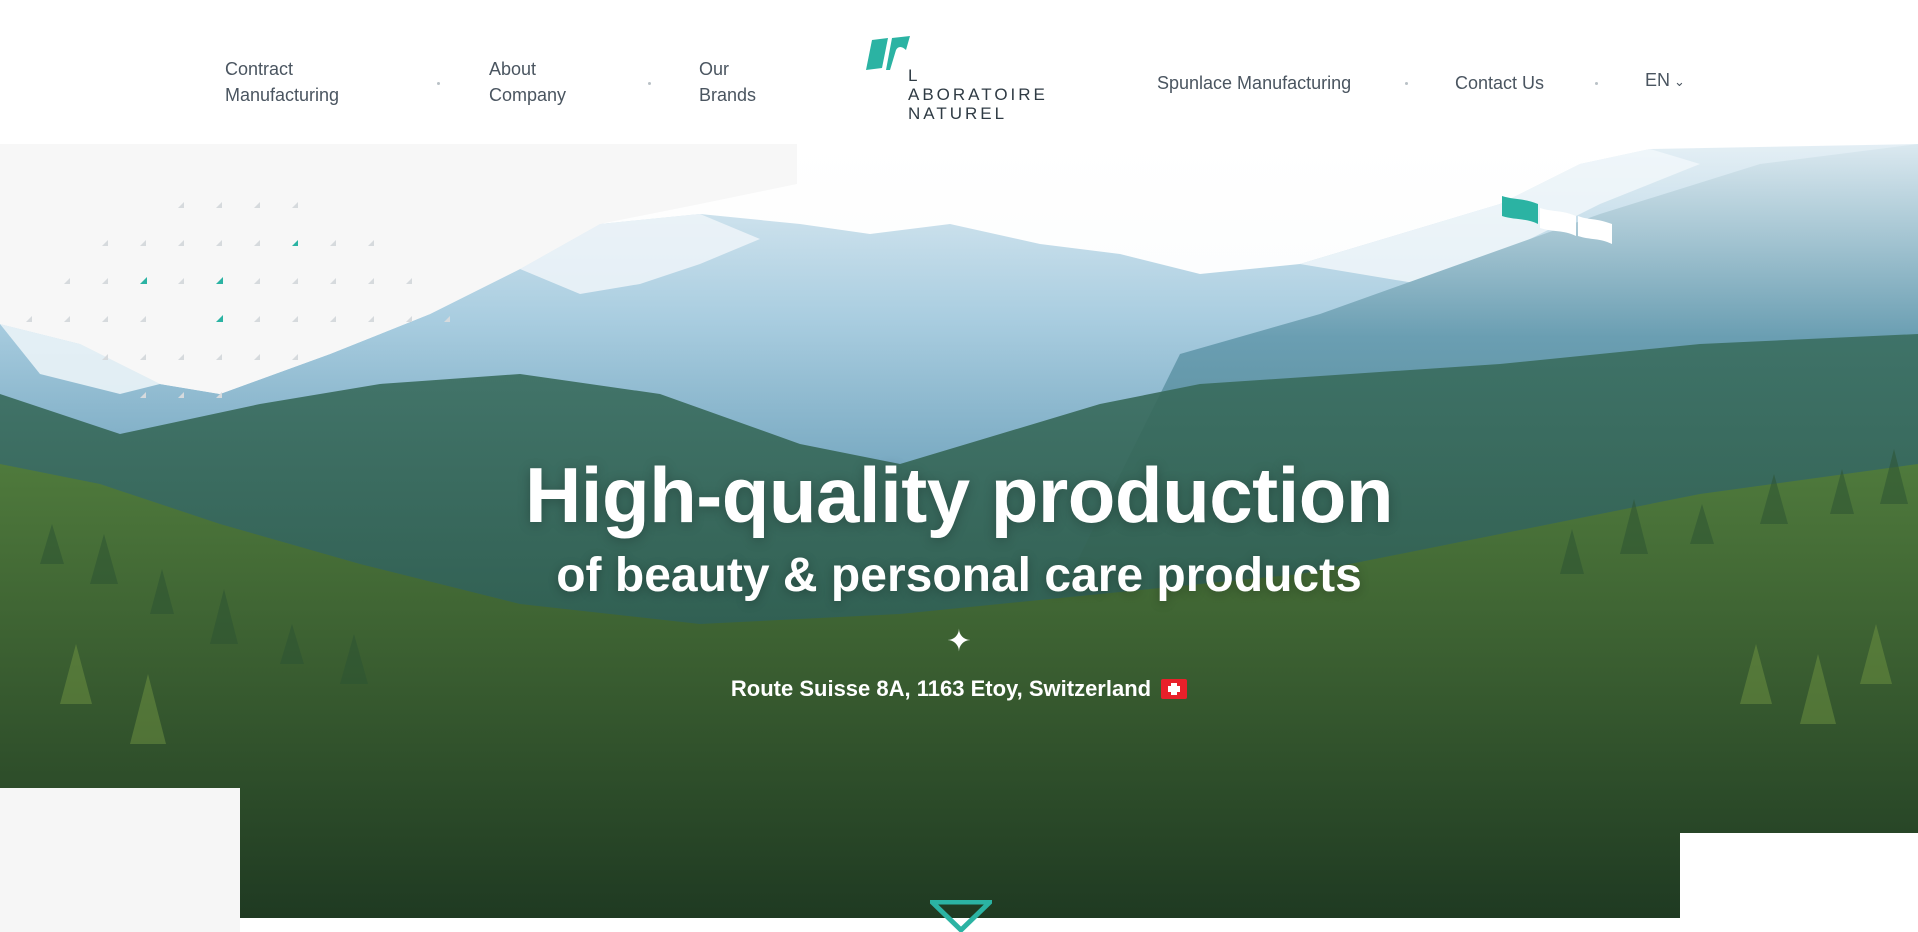 Image resolution: width=1918 pixels, height=932 pixels. What do you see at coordinates (1658, 80) in the screenshot?
I see `language-label: EN` at bounding box center [1658, 80].